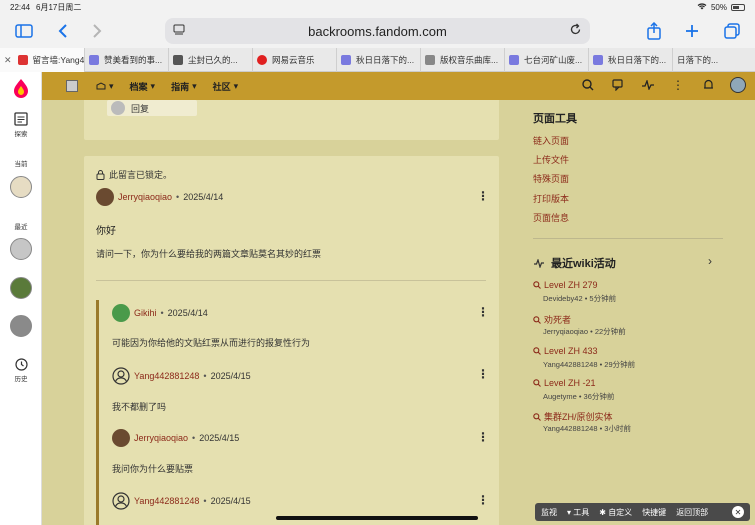  I want to click on activity-item: Level ZH 279, so click(565, 285).